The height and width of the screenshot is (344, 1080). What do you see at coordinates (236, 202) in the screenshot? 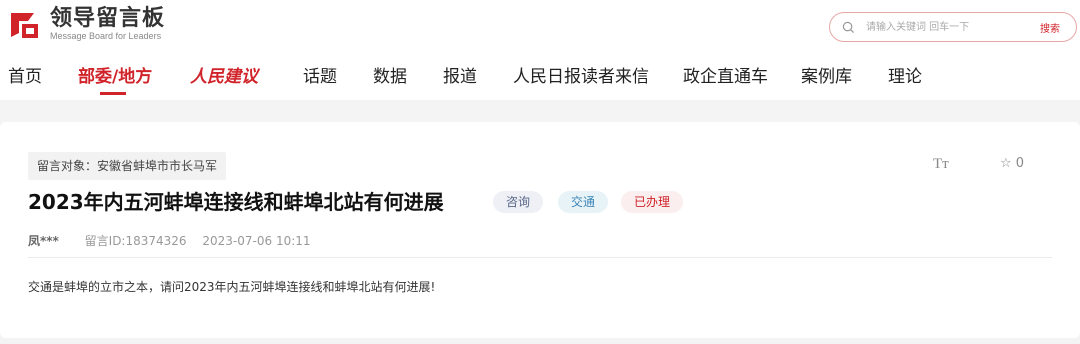
I see `message-title: 2023年内五河蚌埠连接线和蚌埠北站有何进展` at bounding box center [236, 202].